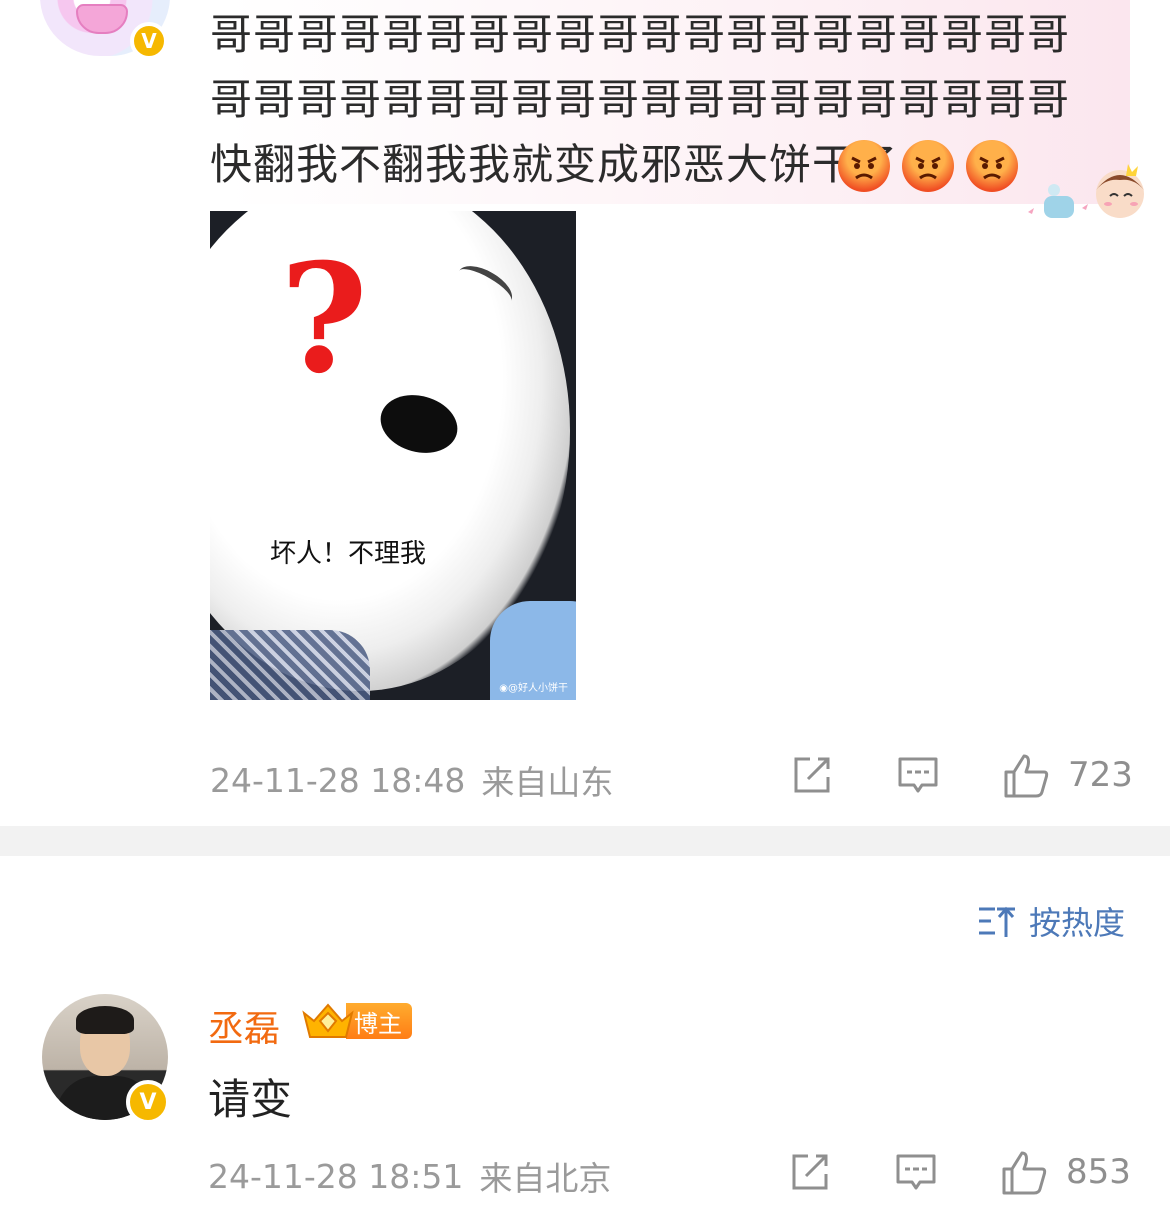  I want to click on crown-gem-icon, so click(328, 1020).